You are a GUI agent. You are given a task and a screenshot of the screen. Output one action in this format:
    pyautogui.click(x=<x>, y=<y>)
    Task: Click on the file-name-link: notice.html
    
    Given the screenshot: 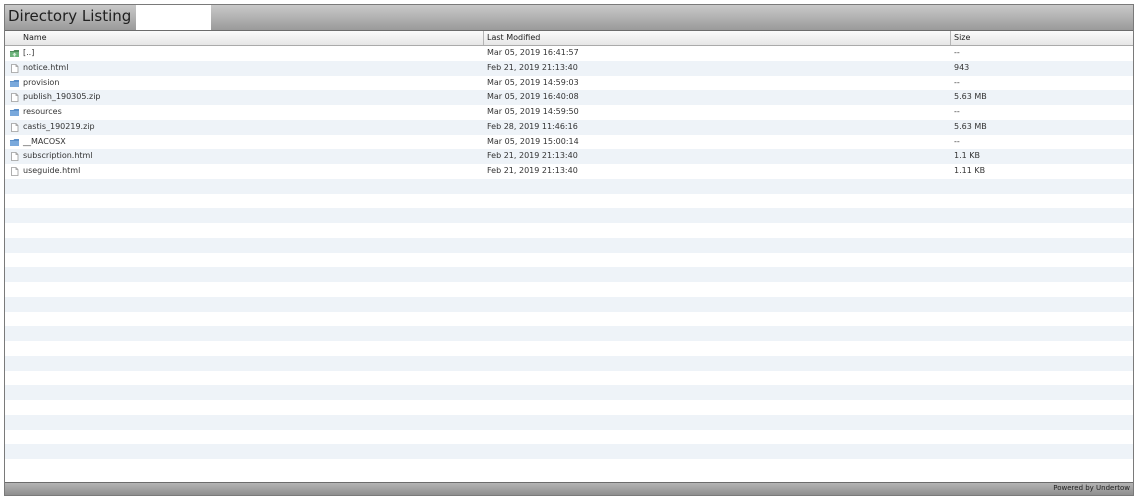 What is the action you would take?
    pyautogui.click(x=45, y=68)
    